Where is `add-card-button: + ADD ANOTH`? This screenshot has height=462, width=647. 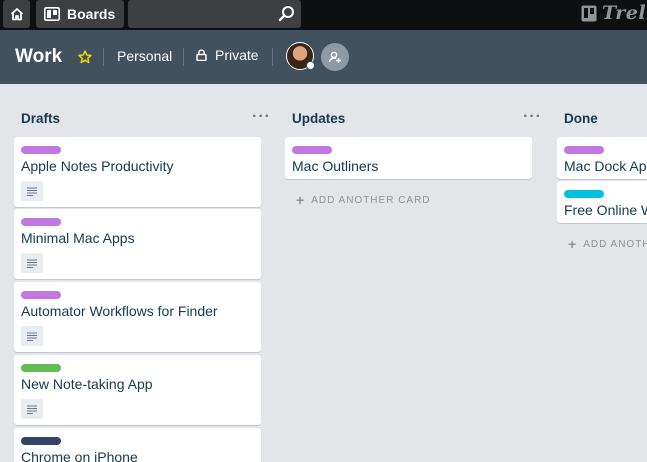
add-card-button: + ADD ANOTH is located at coordinates (607, 244).